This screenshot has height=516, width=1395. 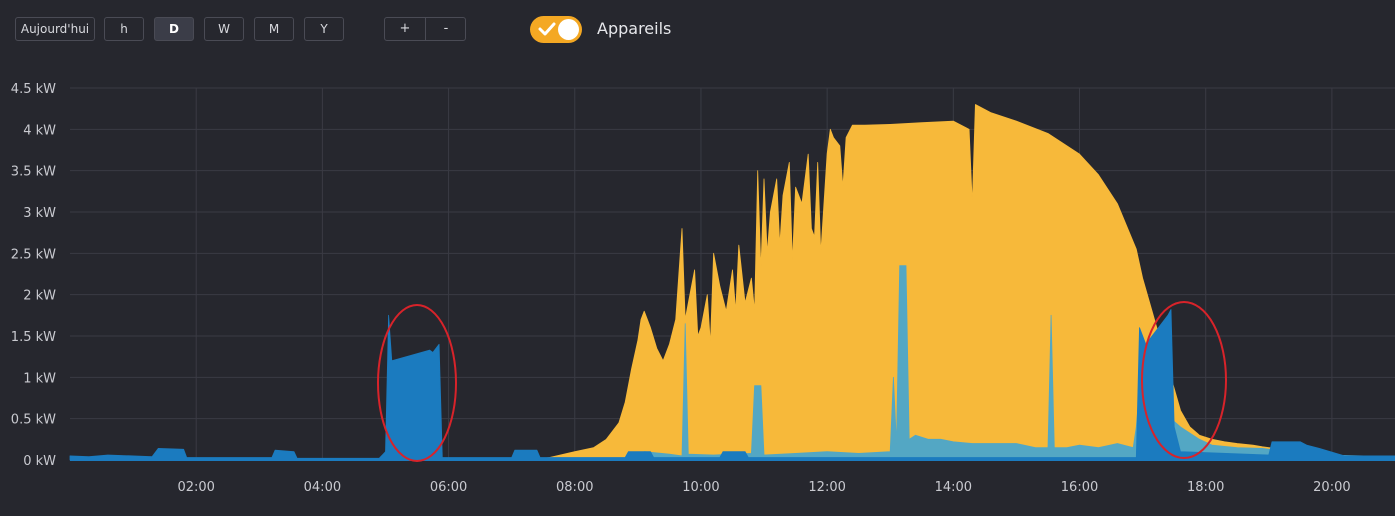 What do you see at coordinates (953, 487) in the screenshot?
I see `x-tick-label: 14:00` at bounding box center [953, 487].